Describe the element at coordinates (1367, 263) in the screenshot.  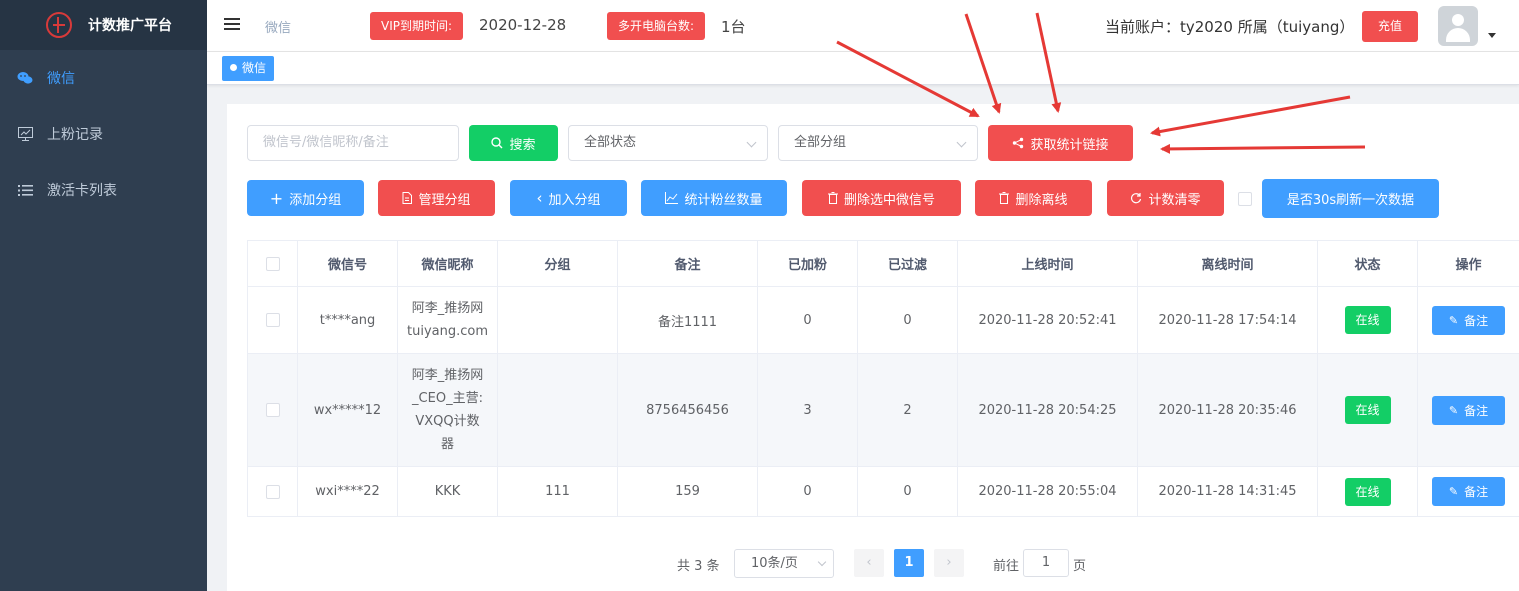
I see `column-header: 状态` at that location.